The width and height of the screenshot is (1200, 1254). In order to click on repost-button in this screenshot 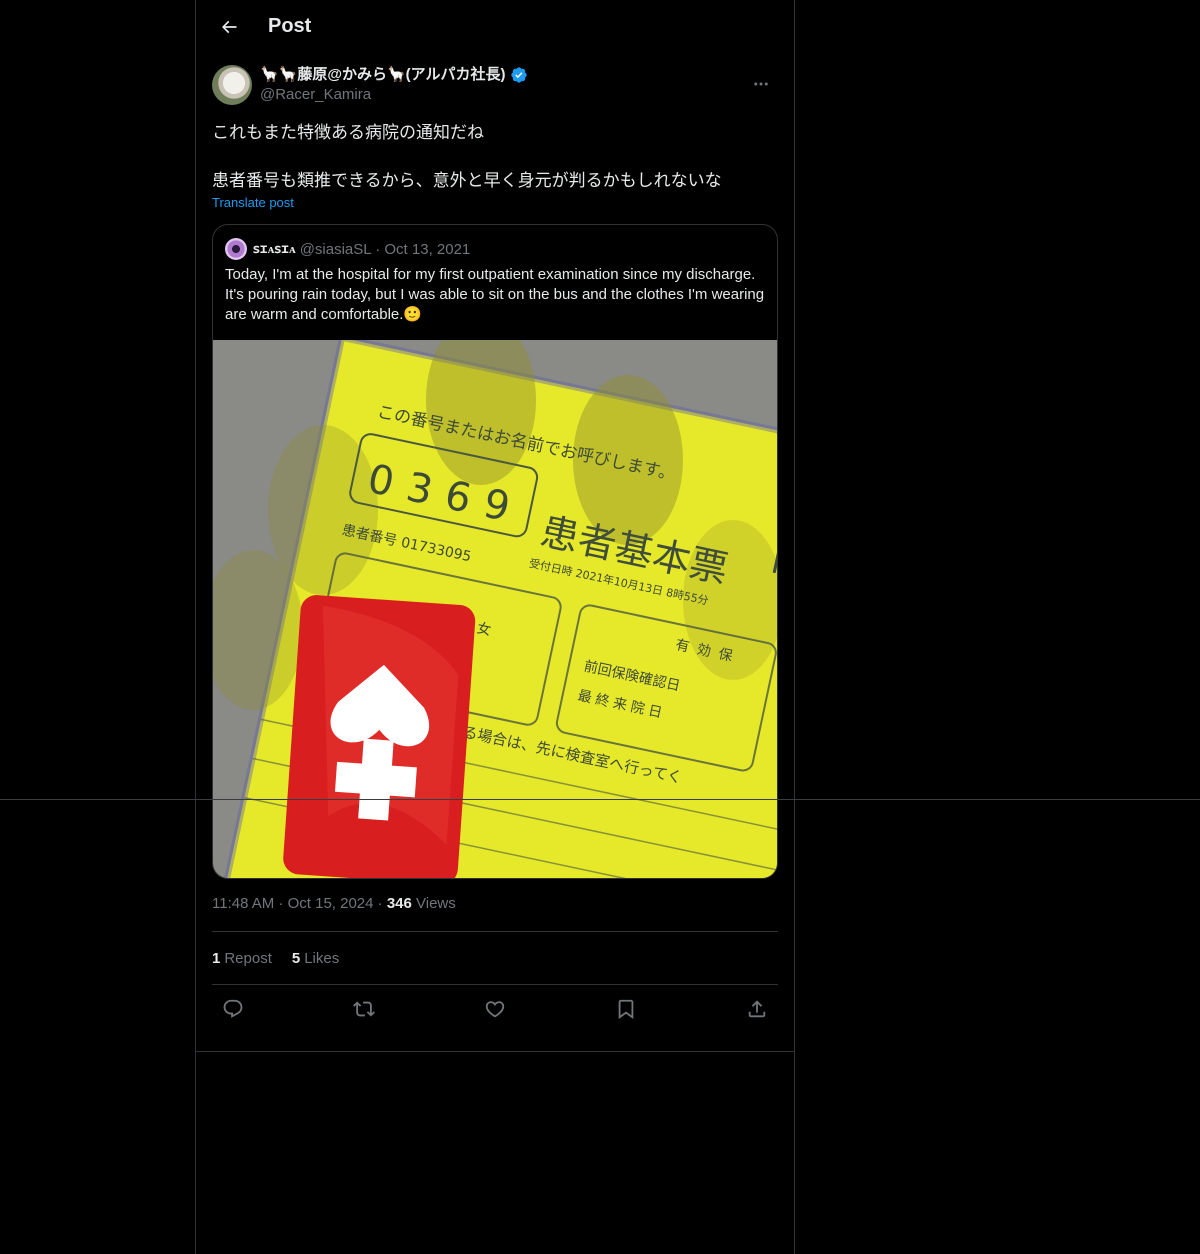, I will do `click(364, 1009)`.